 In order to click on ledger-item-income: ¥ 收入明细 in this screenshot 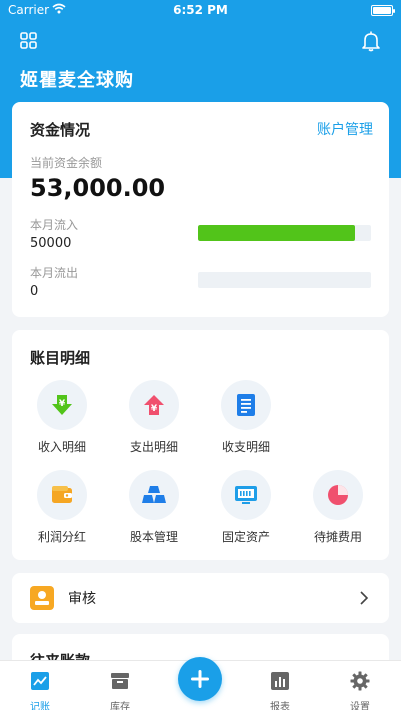, I will do `click(62, 420)`.